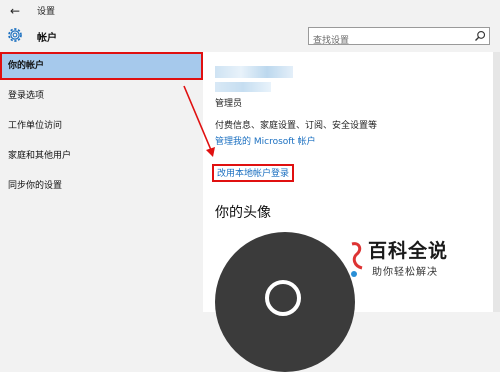 This screenshot has height=372, width=500. I want to click on back-button: ←, so click(15, 11).